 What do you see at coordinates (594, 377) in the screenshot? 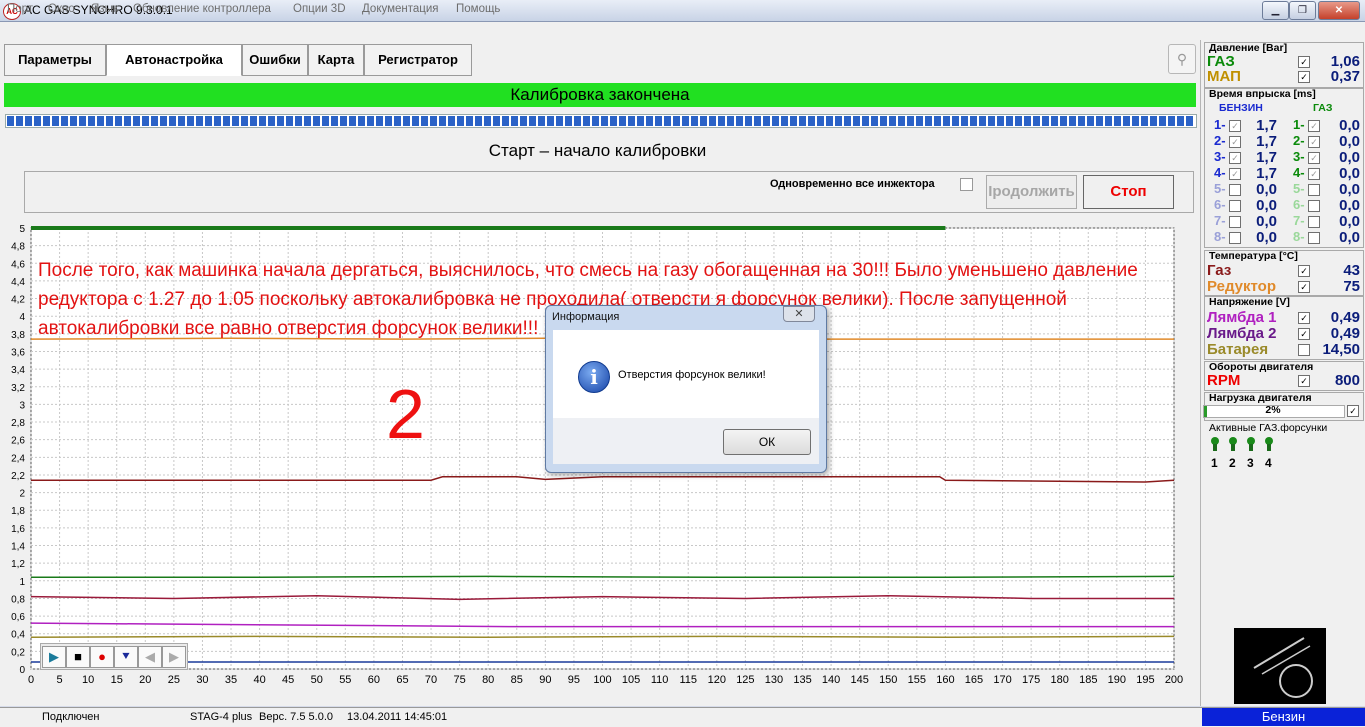
I see `info-icon: i` at bounding box center [594, 377].